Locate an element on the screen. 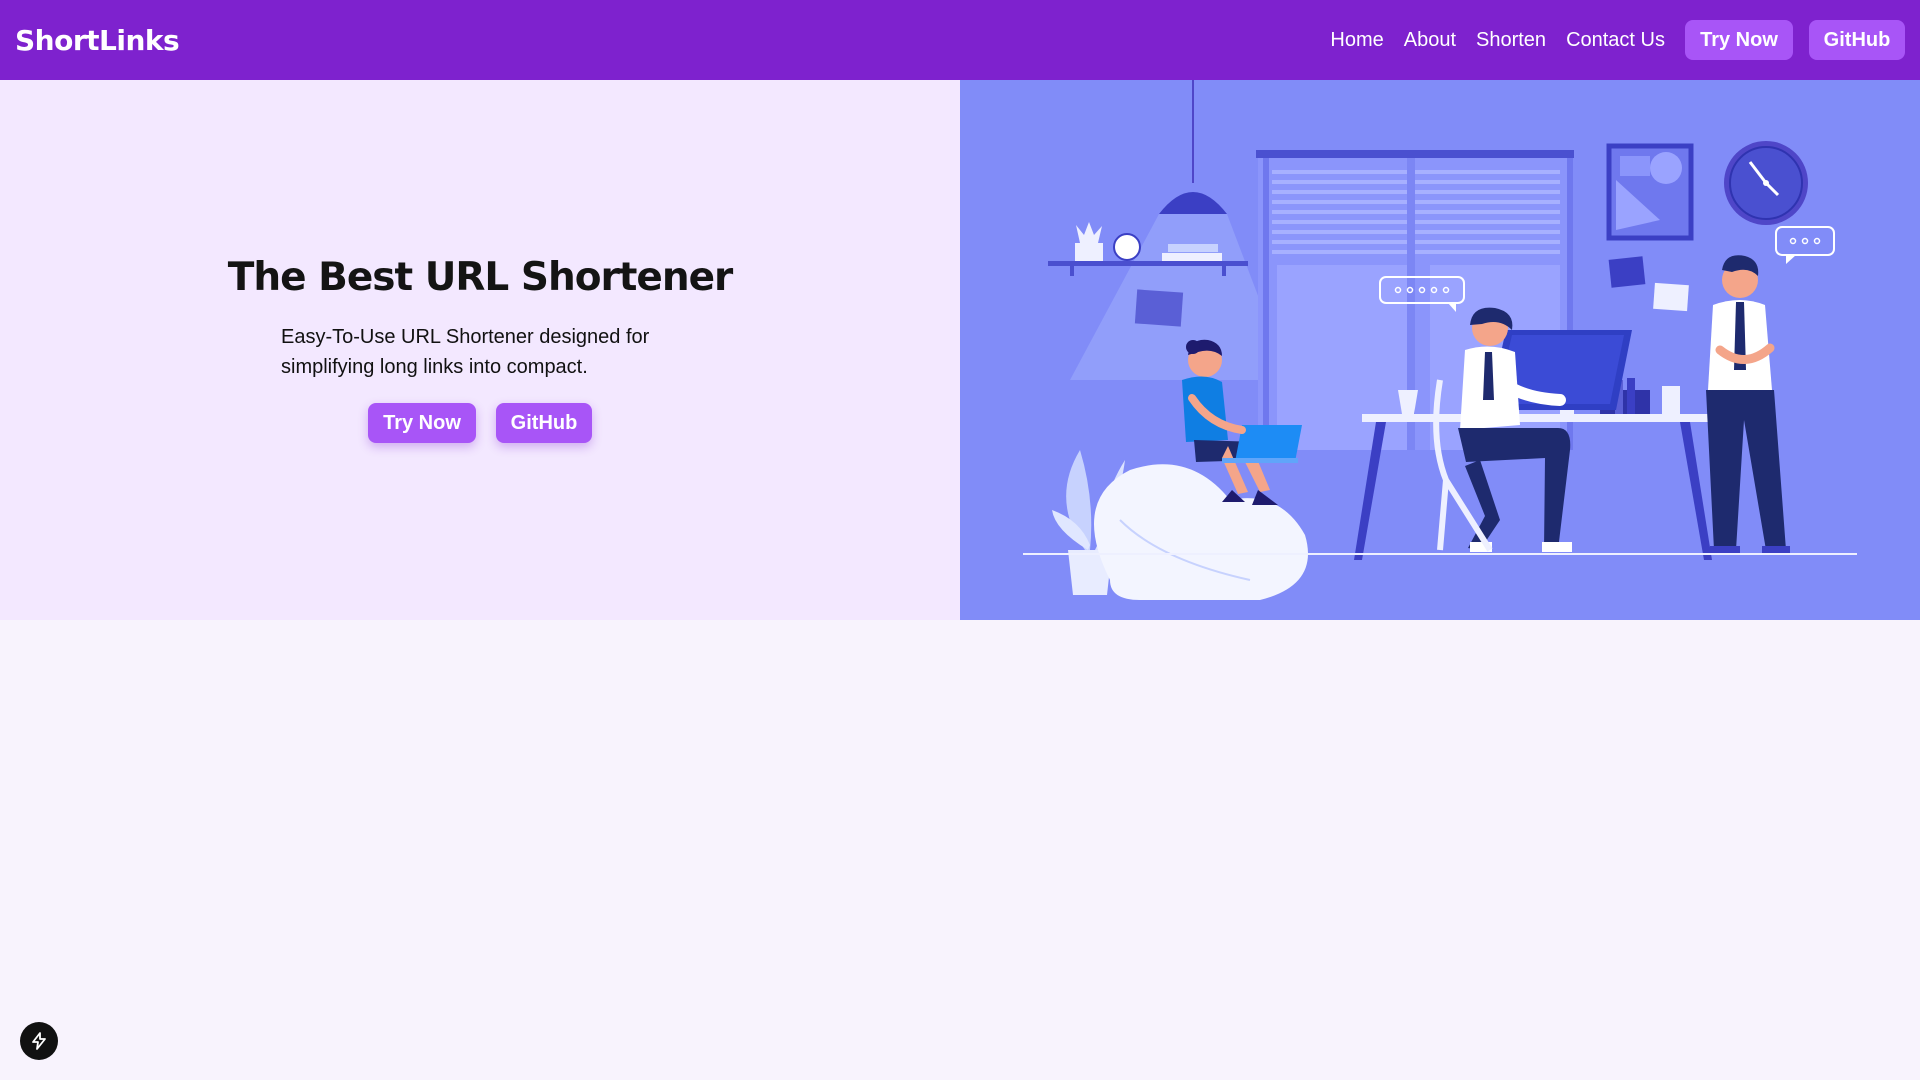 This screenshot has width=1920, height=1080. bolt-icon is located at coordinates (39, 1041).